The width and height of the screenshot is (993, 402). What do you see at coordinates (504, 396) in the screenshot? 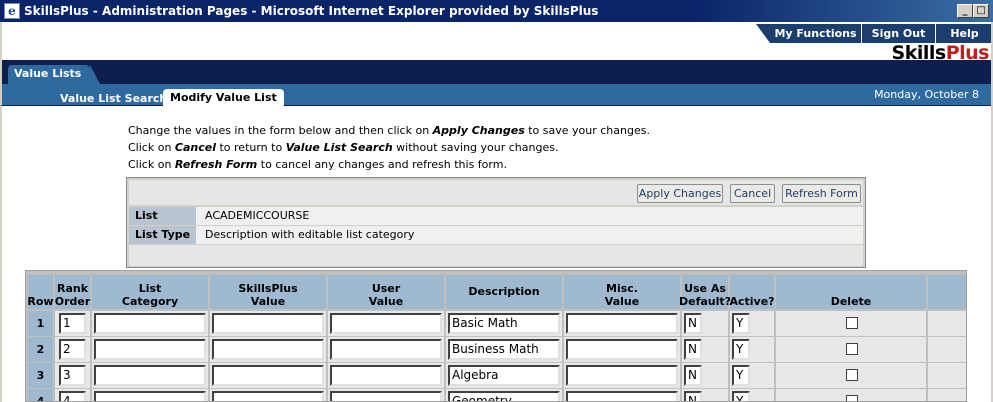
I see `description-input: Geometry` at bounding box center [504, 396].